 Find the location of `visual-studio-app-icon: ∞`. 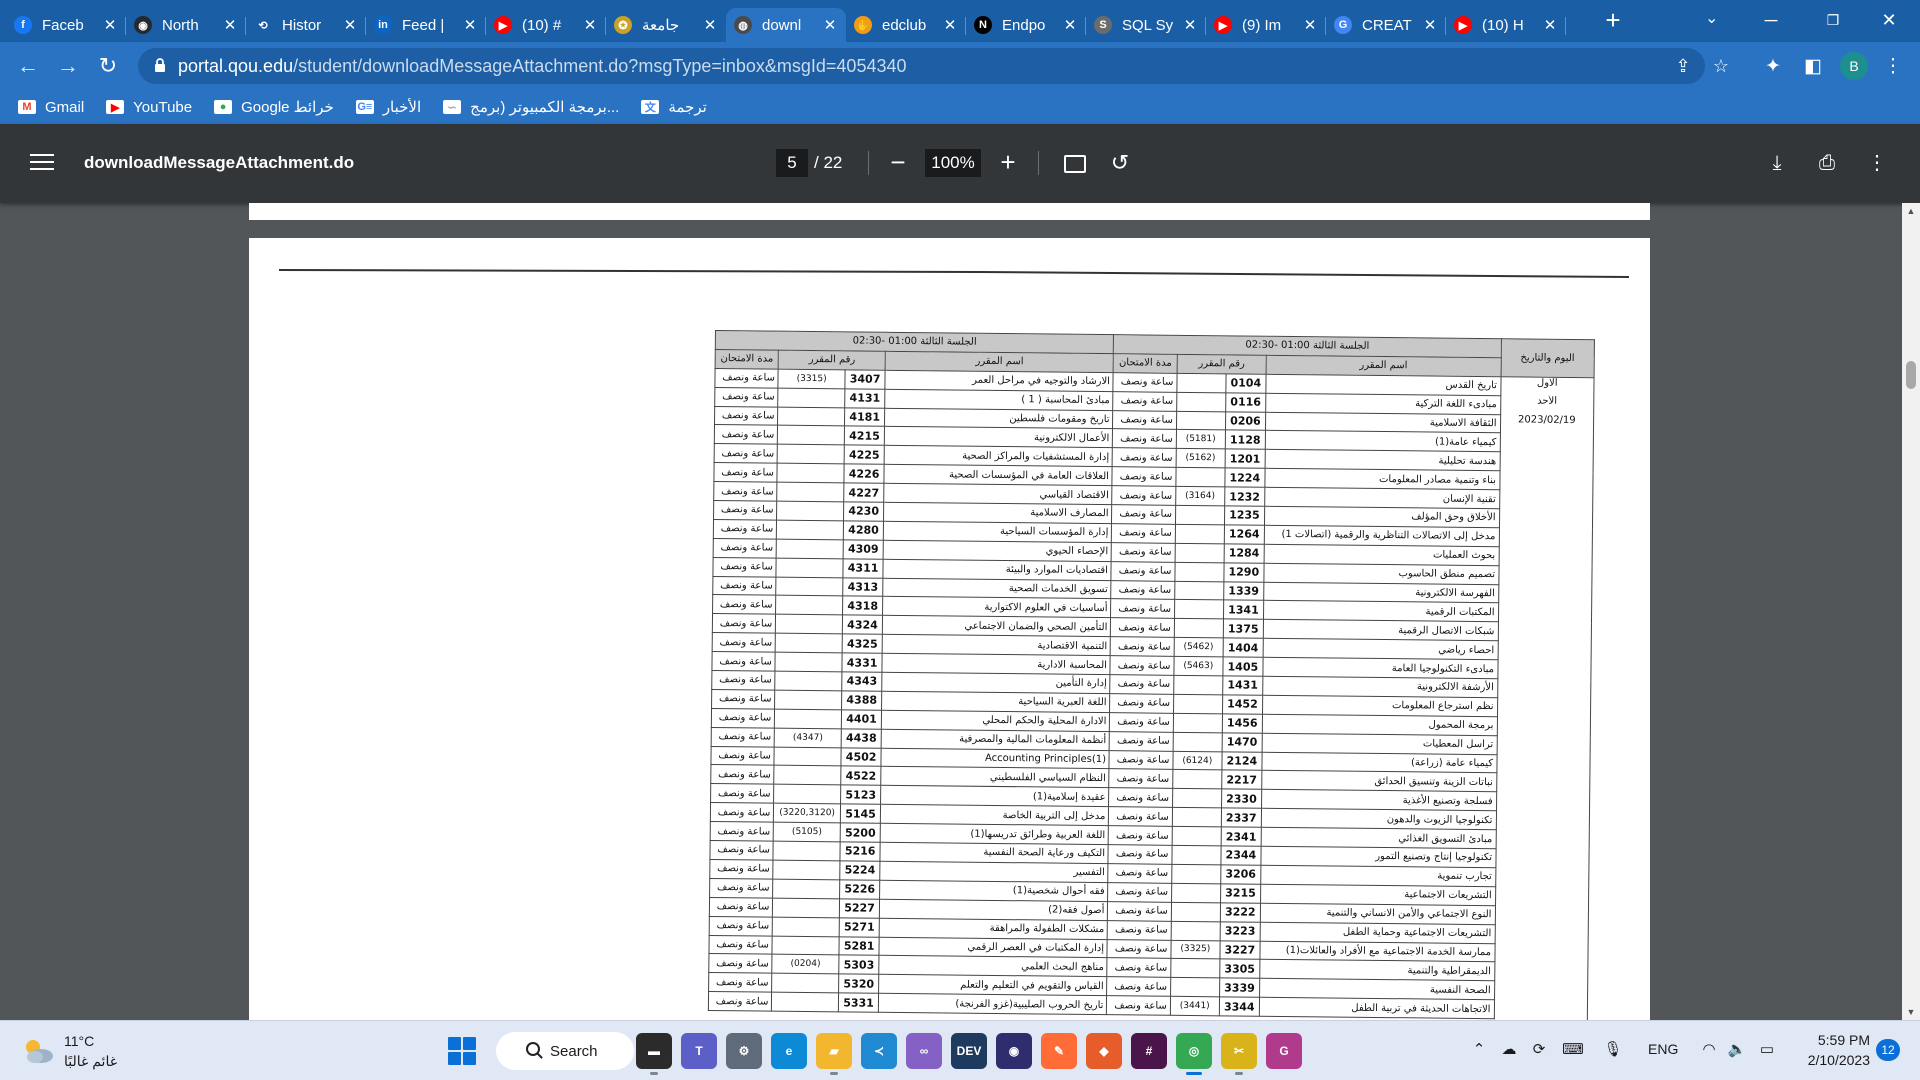

visual-studio-app-icon: ∞ is located at coordinates (924, 1051).